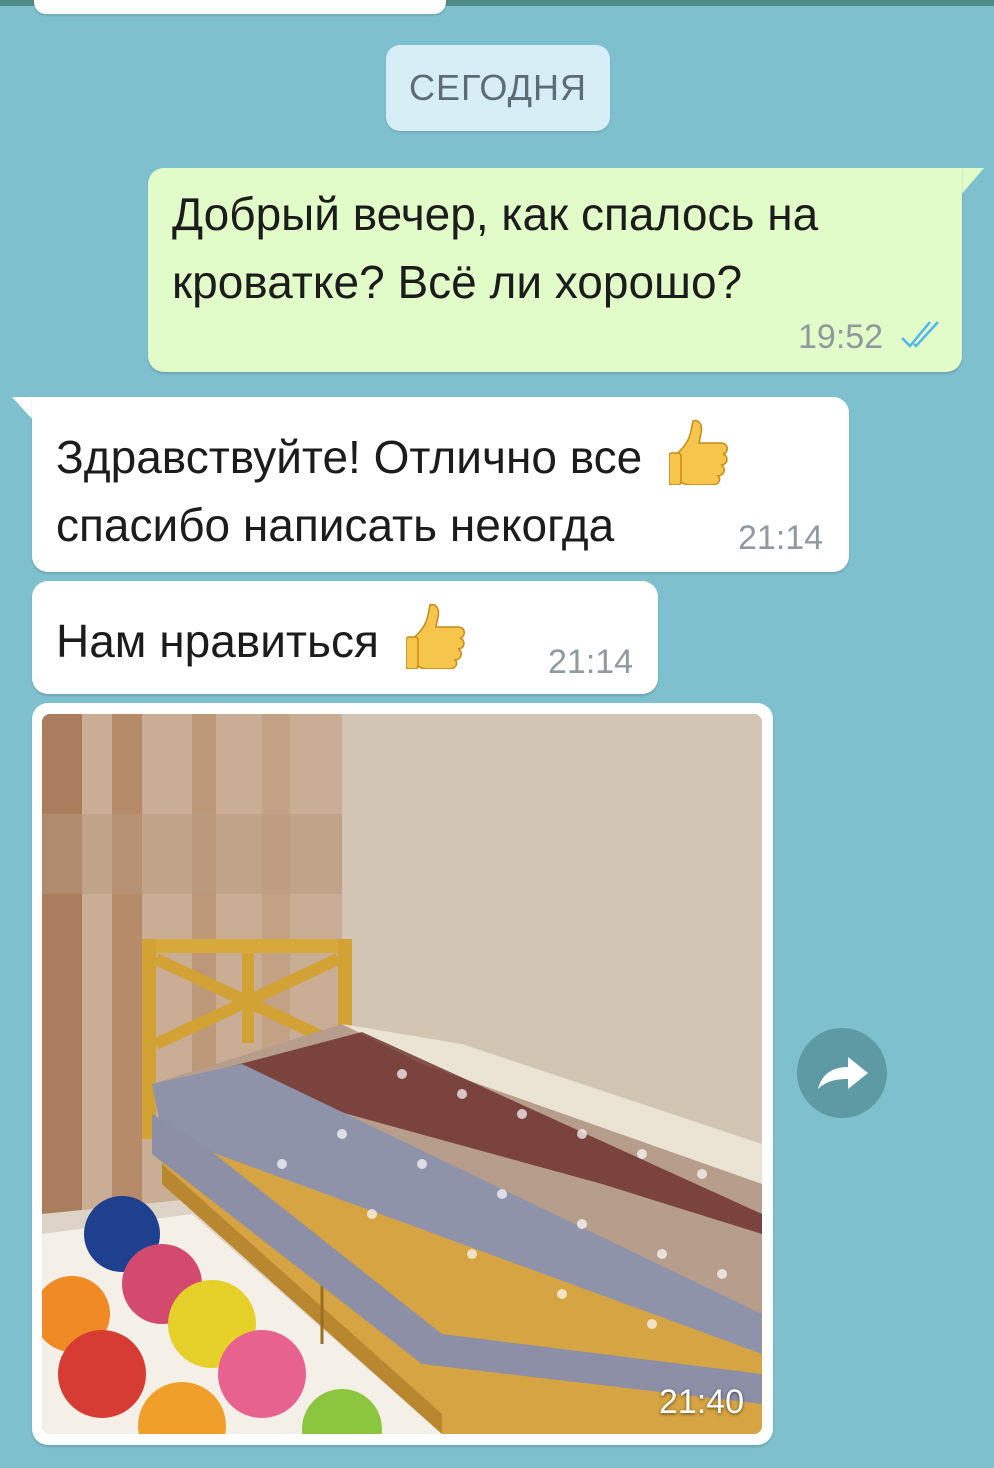 The width and height of the screenshot is (994, 1468). I want to click on message-text: Нам нравиться, so click(217, 641).